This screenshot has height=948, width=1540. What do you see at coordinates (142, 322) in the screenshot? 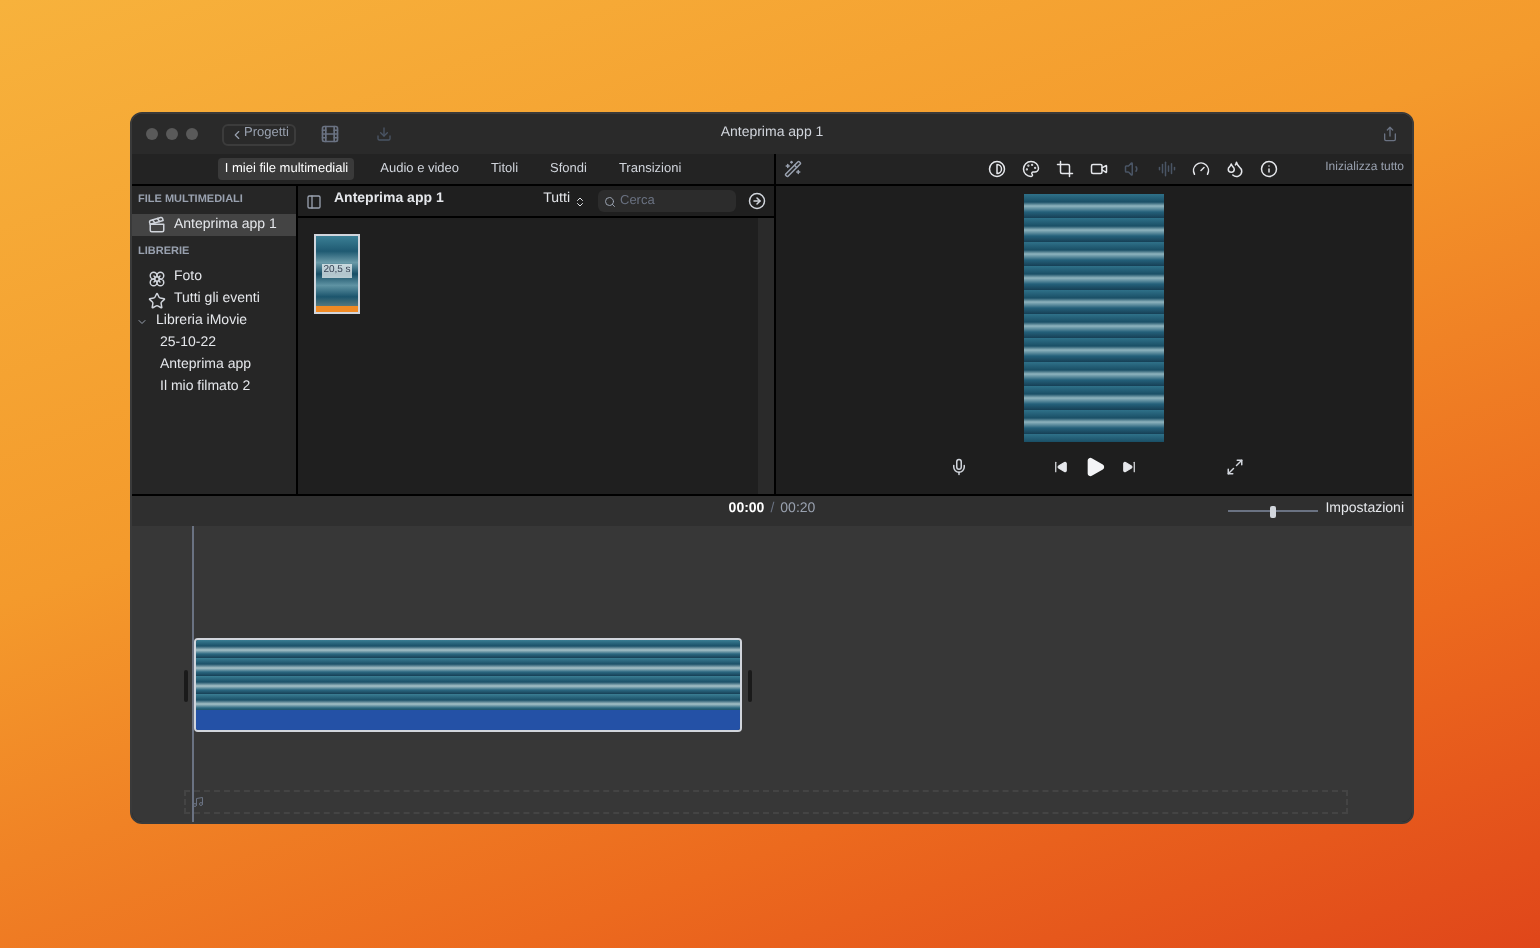
I see `disclosure-chevron-icon` at bounding box center [142, 322].